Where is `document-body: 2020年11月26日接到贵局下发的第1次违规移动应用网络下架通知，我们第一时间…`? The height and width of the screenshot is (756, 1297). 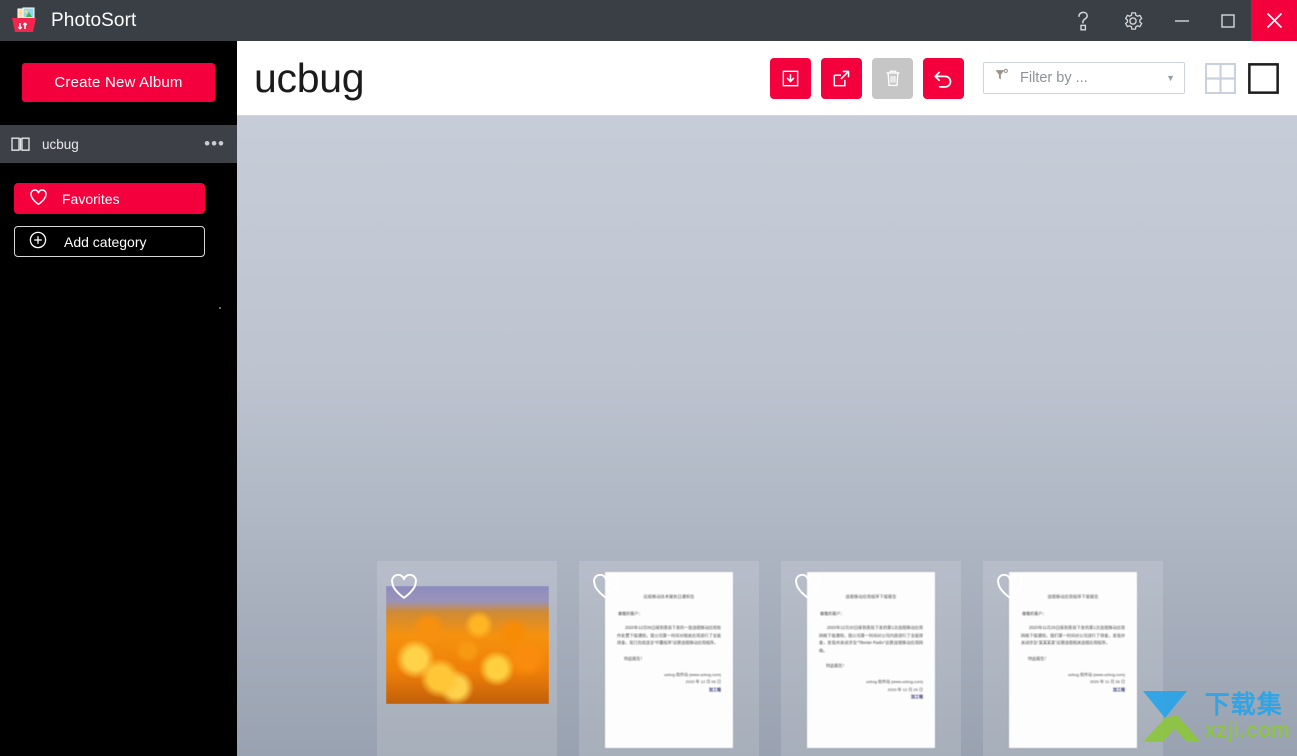 document-body: 2020年11月26日接到贵局下发的第1次违规移动应用网络下架通知，我们第一时间… is located at coordinates (1073, 635).